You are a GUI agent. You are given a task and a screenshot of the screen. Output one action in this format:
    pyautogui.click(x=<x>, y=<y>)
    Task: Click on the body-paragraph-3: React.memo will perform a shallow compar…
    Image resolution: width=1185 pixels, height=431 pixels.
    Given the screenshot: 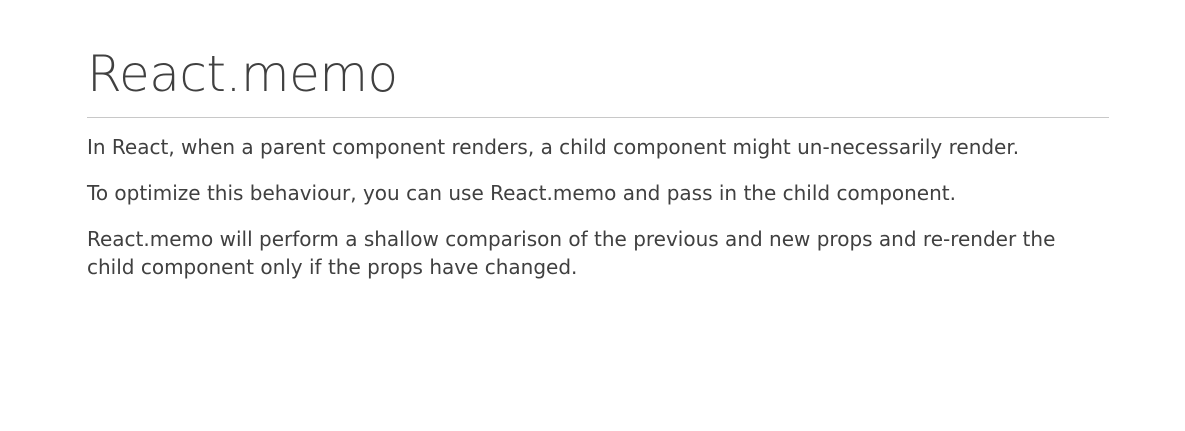 What is the action you would take?
    pyautogui.click(x=571, y=253)
    